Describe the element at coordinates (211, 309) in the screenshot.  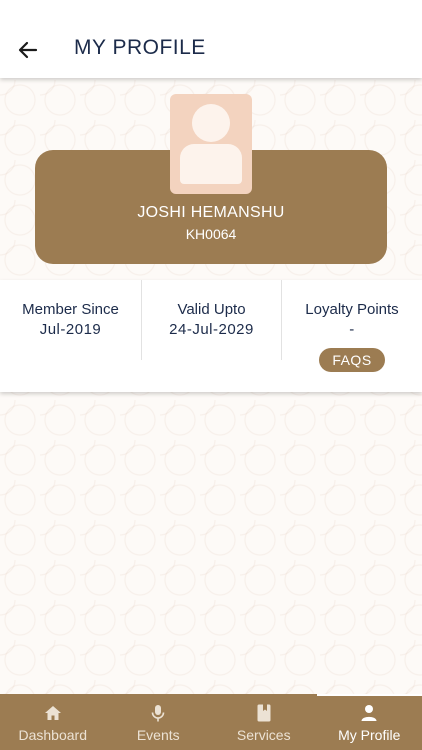
I see `stat-label: Valid Upto` at that location.